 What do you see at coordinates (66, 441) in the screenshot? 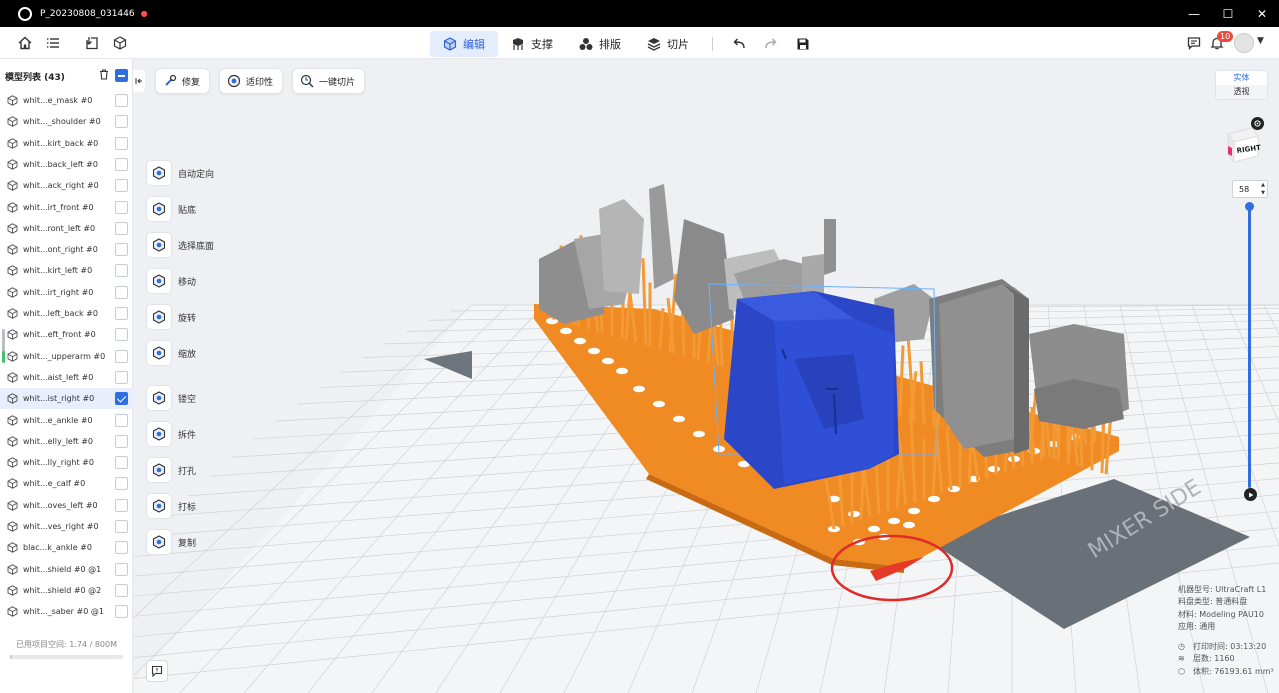
I see `model-list-item: whit...elly_left #0` at bounding box center [66, 441].